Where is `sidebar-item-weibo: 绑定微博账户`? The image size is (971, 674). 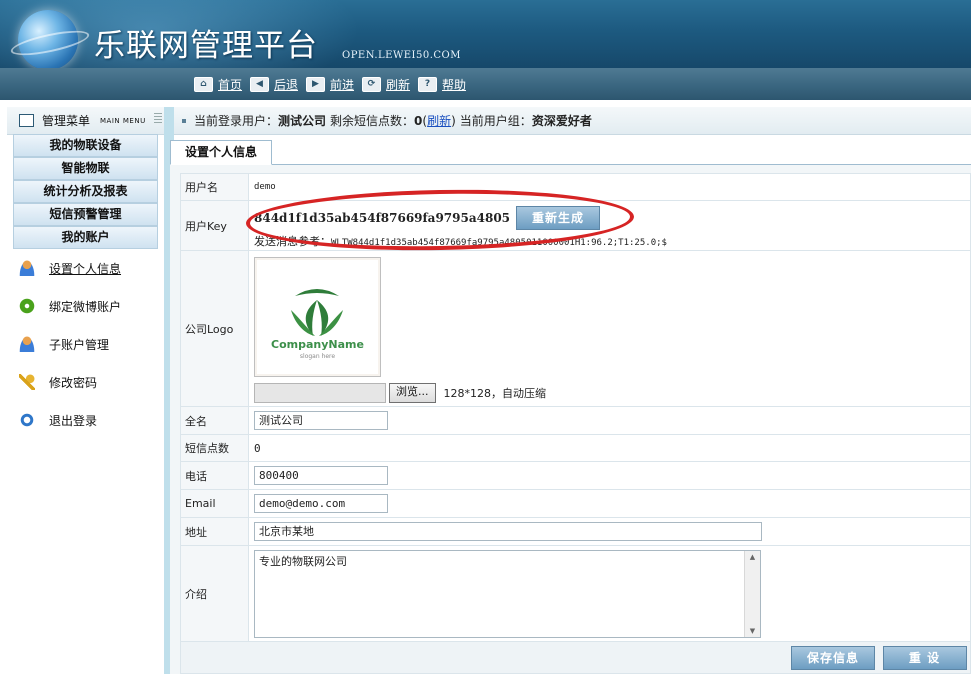
sidebar-item-weibo: 绑定微博账户 is located at coordinates (70, 306).